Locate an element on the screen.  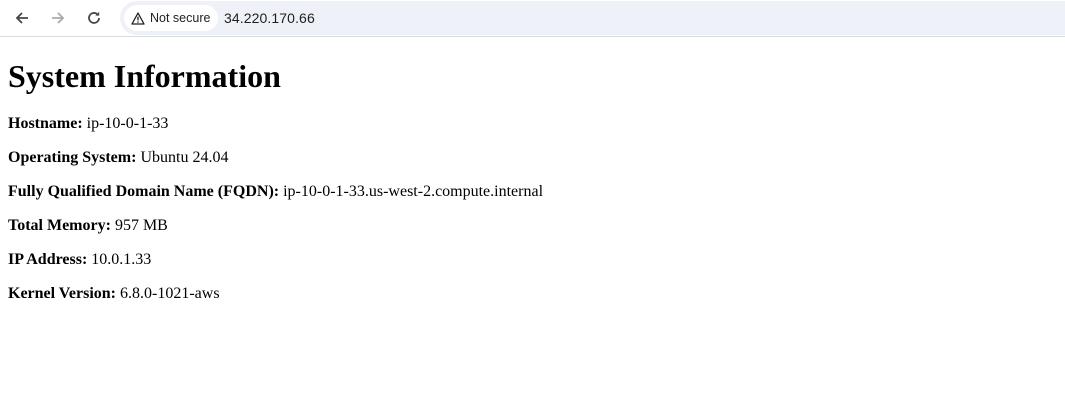
field-value: 957 MB is located at coordinates (141, 225).